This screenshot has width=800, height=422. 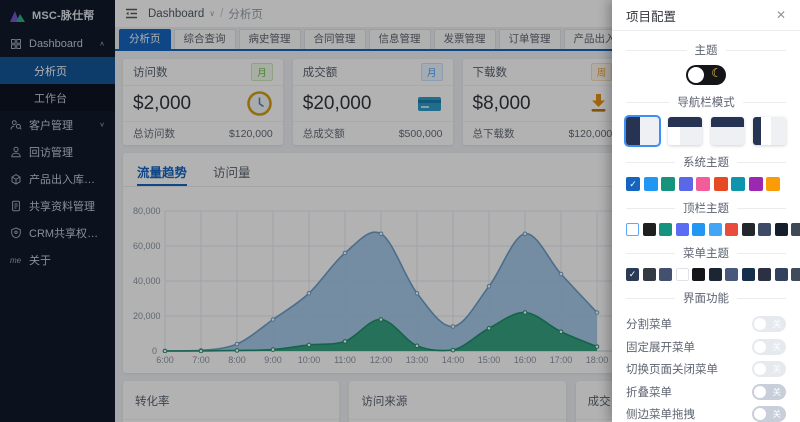 I want to click on moon-icon: ☾, so click(x=716, y=73).